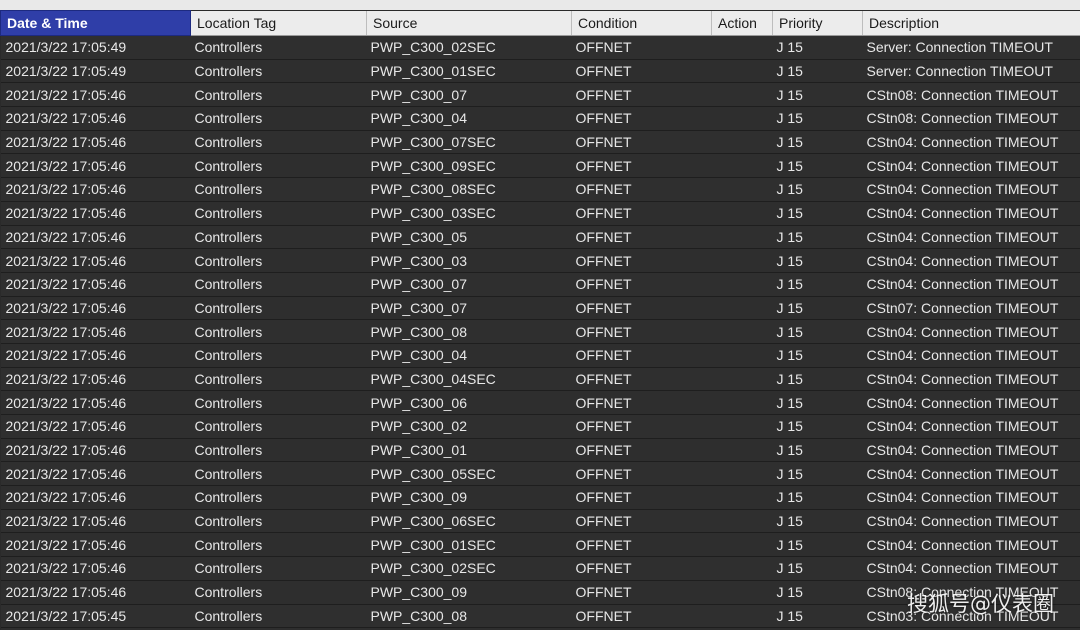 This screenshot has width=1080, height=630. What do you see at coordinates (278, 23) in the screenshot?
I see `column-header-location-tag: Location Tag` at bounding box center [278, 23].